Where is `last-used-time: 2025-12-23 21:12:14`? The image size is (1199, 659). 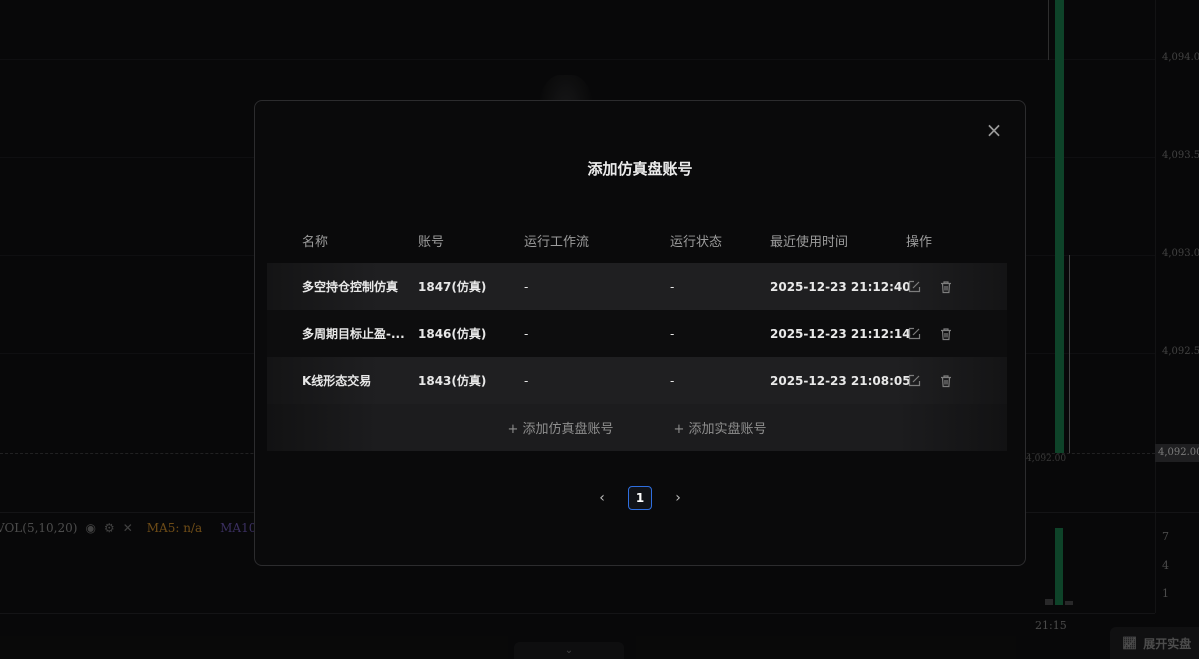 last-used-time: 2025-12-23 21:12:14 is located at coordinates (840, 333).